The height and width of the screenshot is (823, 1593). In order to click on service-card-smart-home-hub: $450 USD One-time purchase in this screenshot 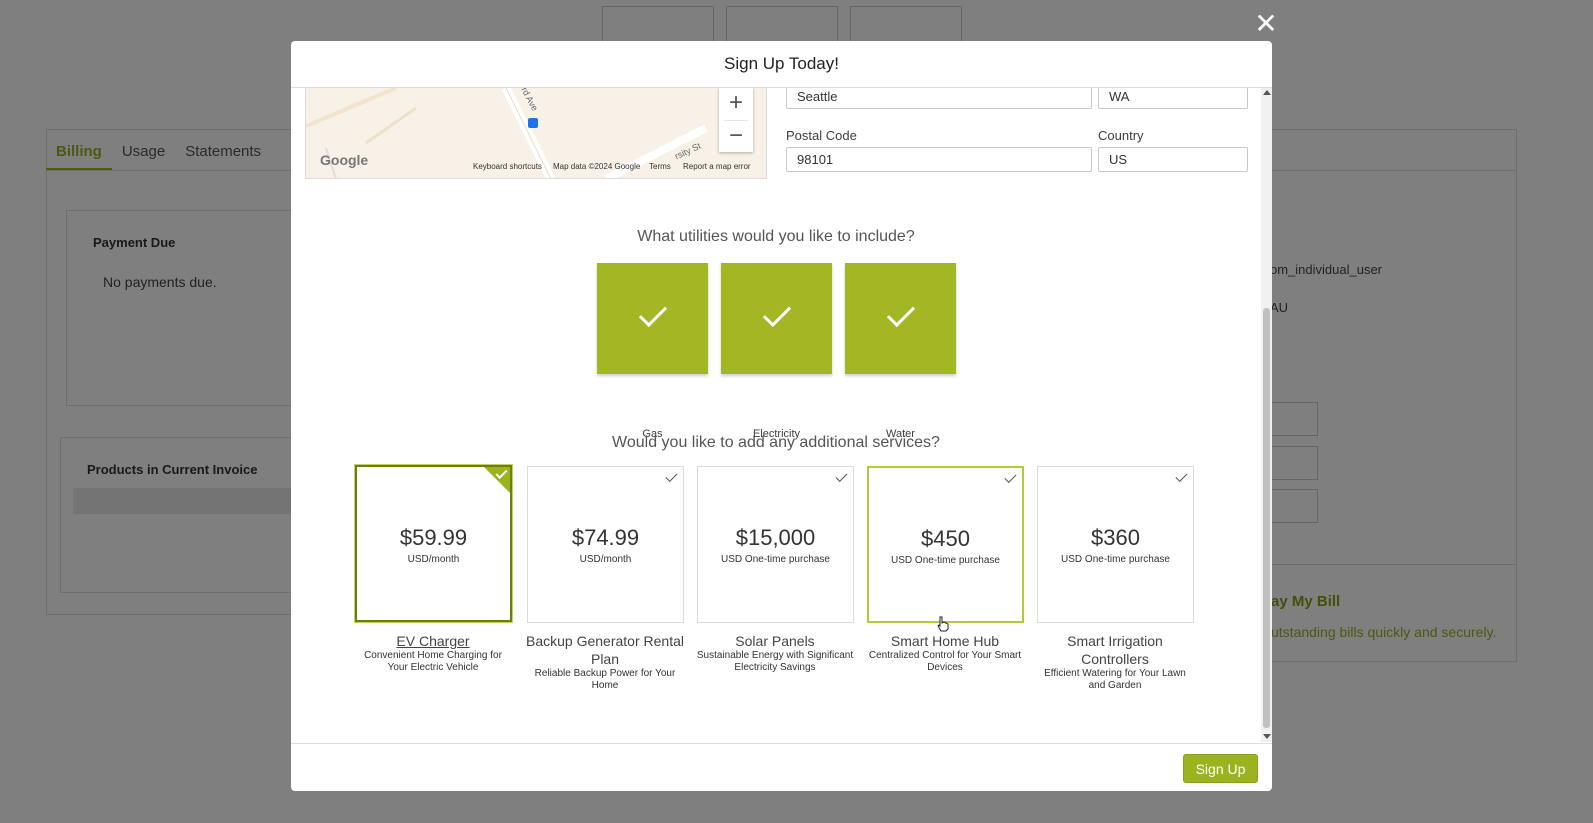, I will do `click(945, 544)`.